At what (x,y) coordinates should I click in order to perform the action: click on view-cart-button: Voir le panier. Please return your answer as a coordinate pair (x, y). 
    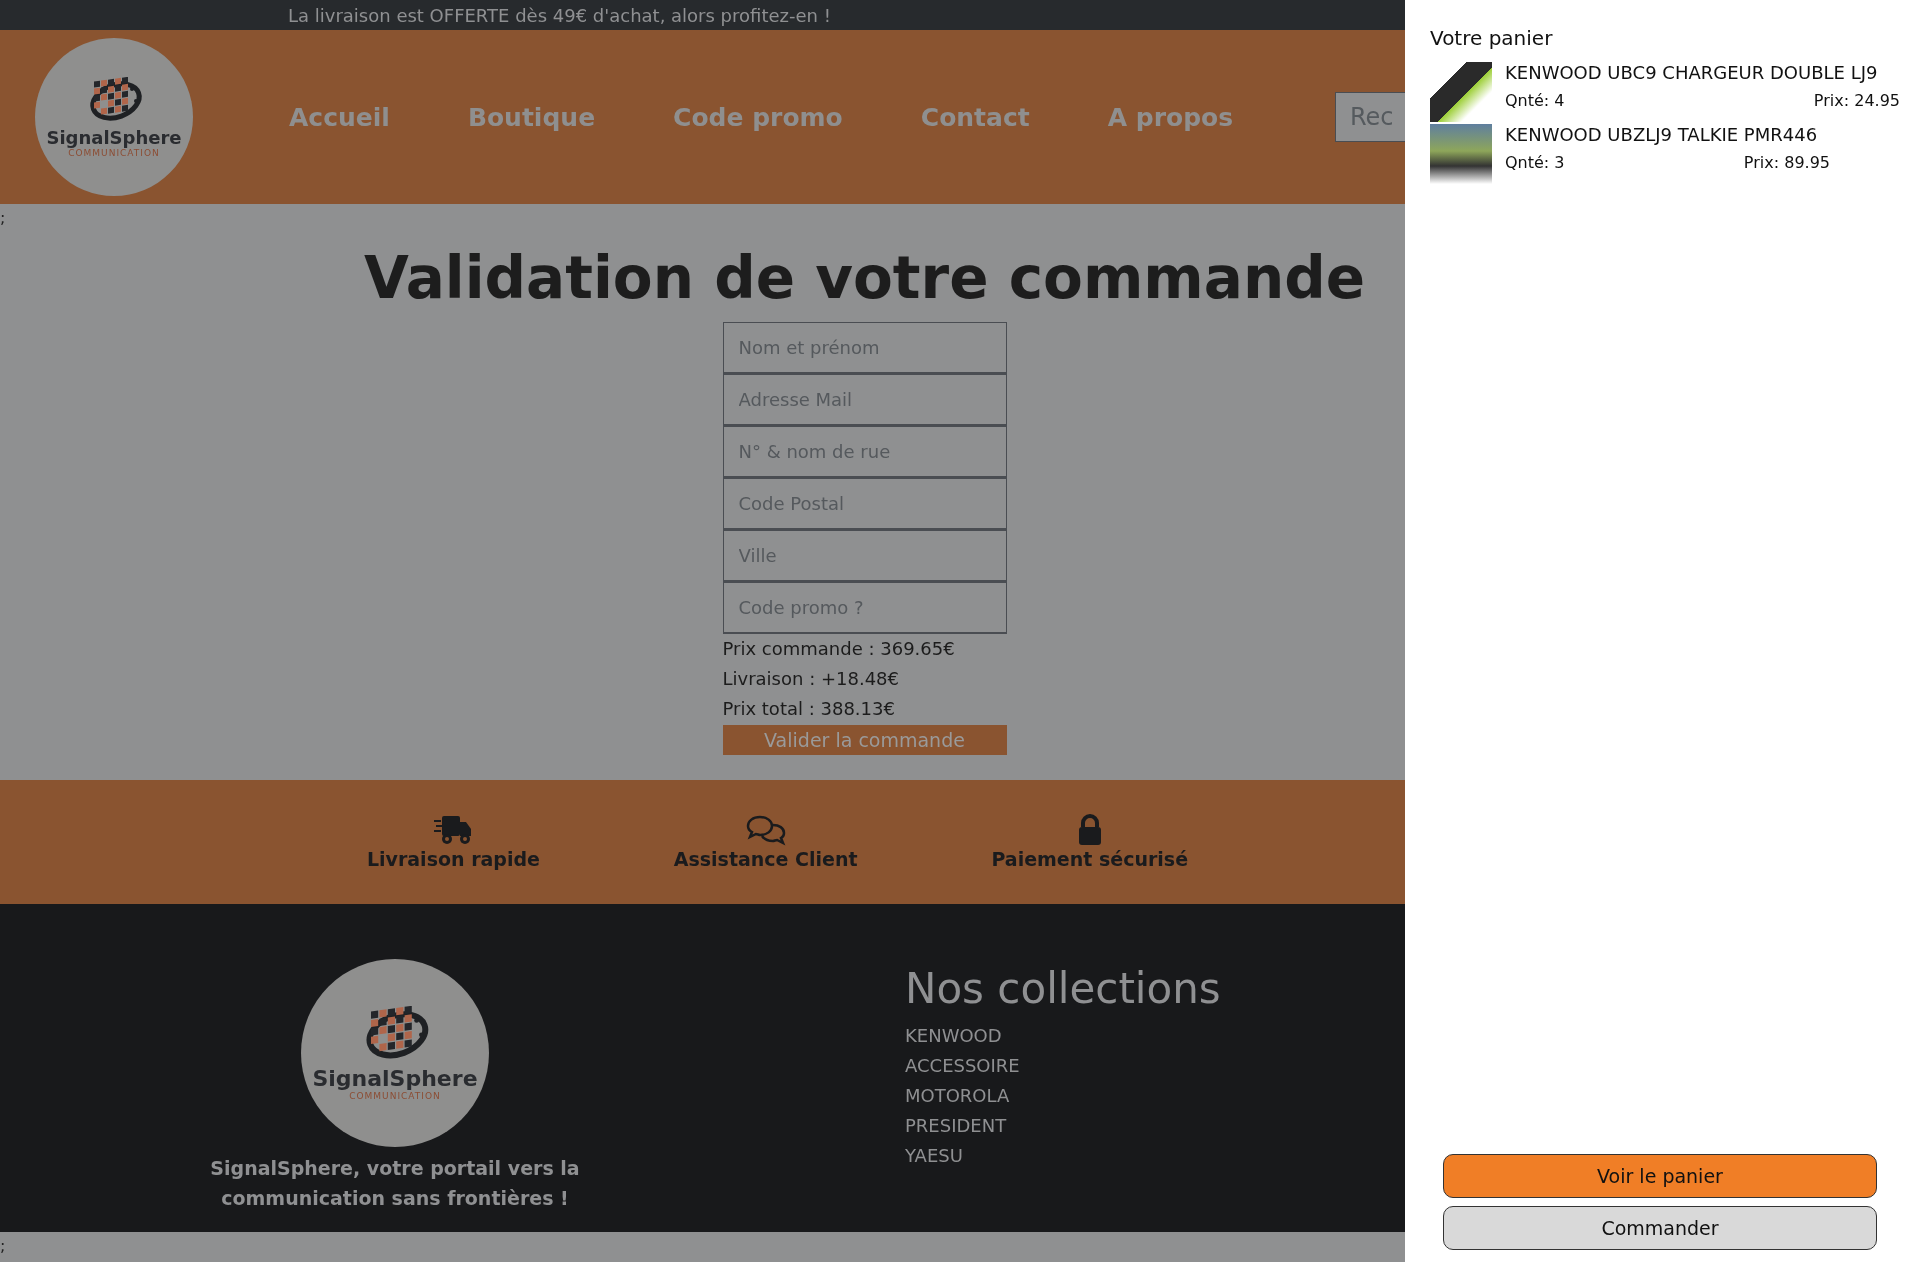
    Looking at the image, I should click on (1660, 1176).